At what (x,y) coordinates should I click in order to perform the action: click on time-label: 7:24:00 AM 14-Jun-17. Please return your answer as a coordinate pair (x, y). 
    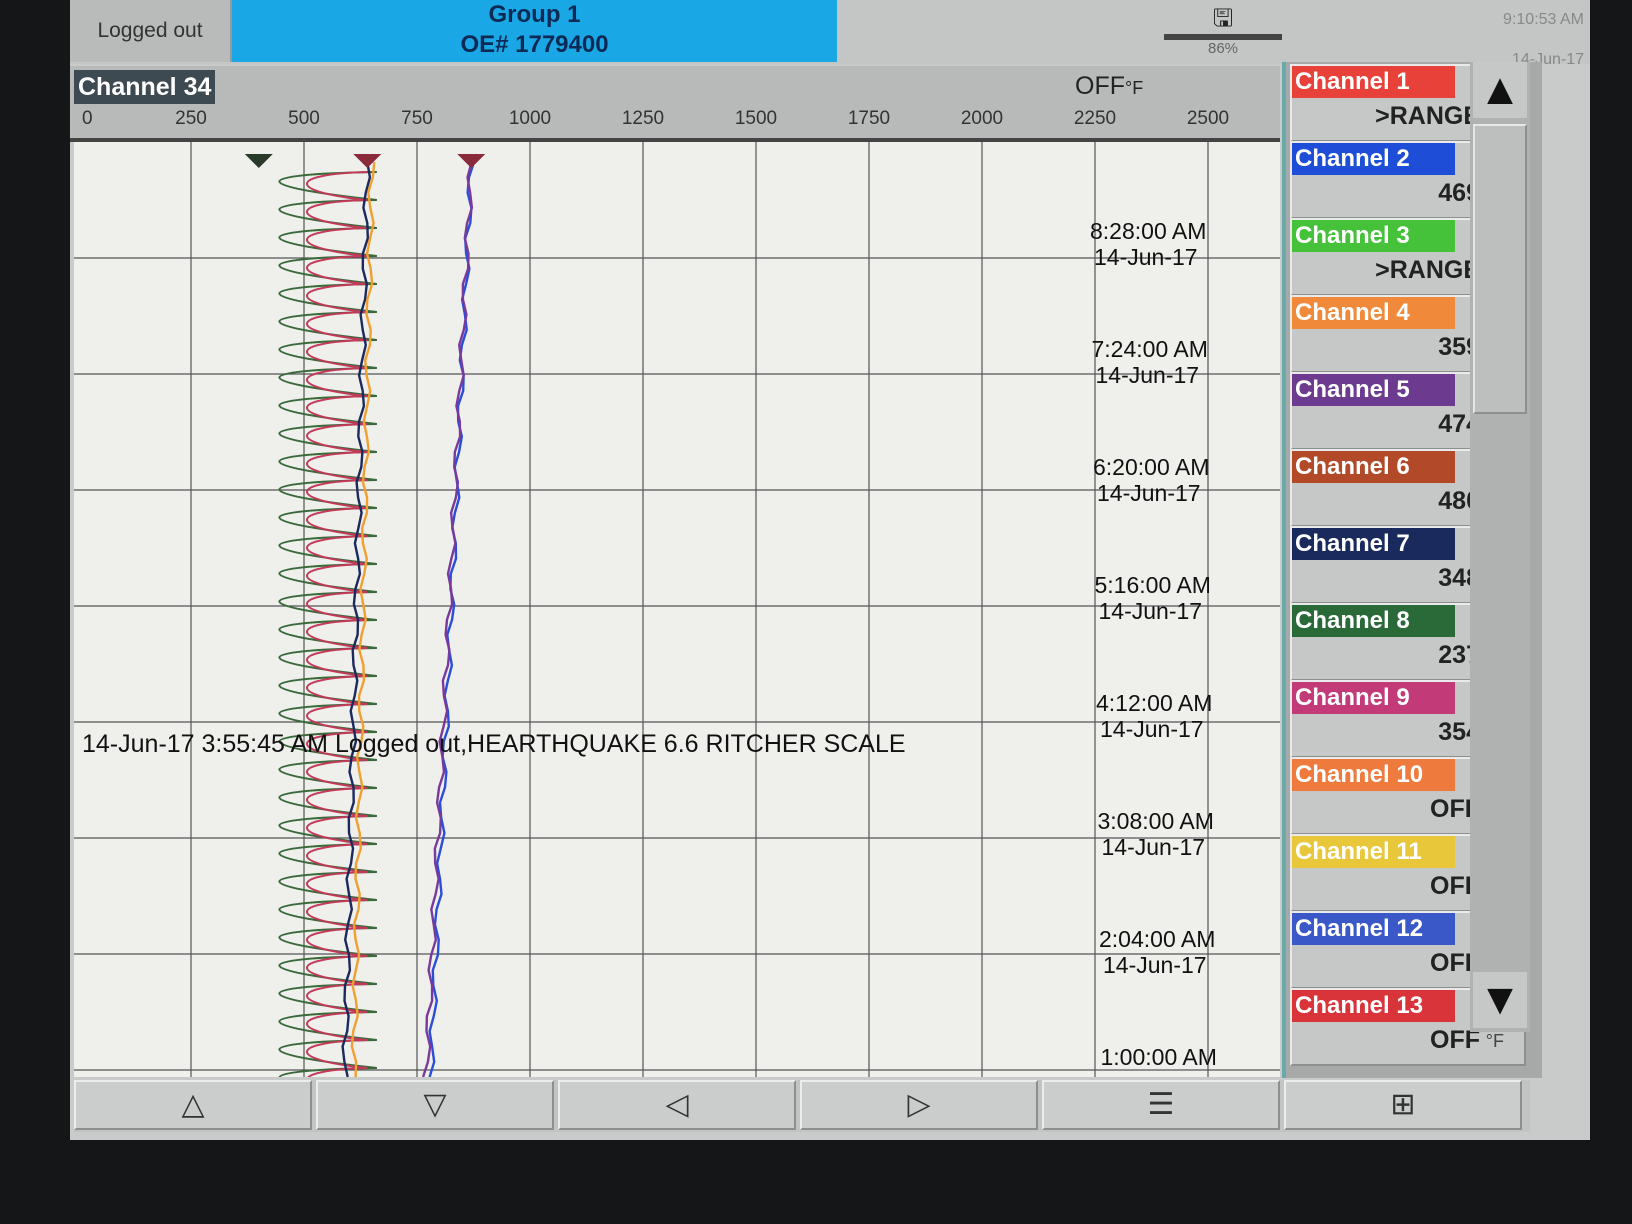
    Looking at the image, I should click on (1150, 362).